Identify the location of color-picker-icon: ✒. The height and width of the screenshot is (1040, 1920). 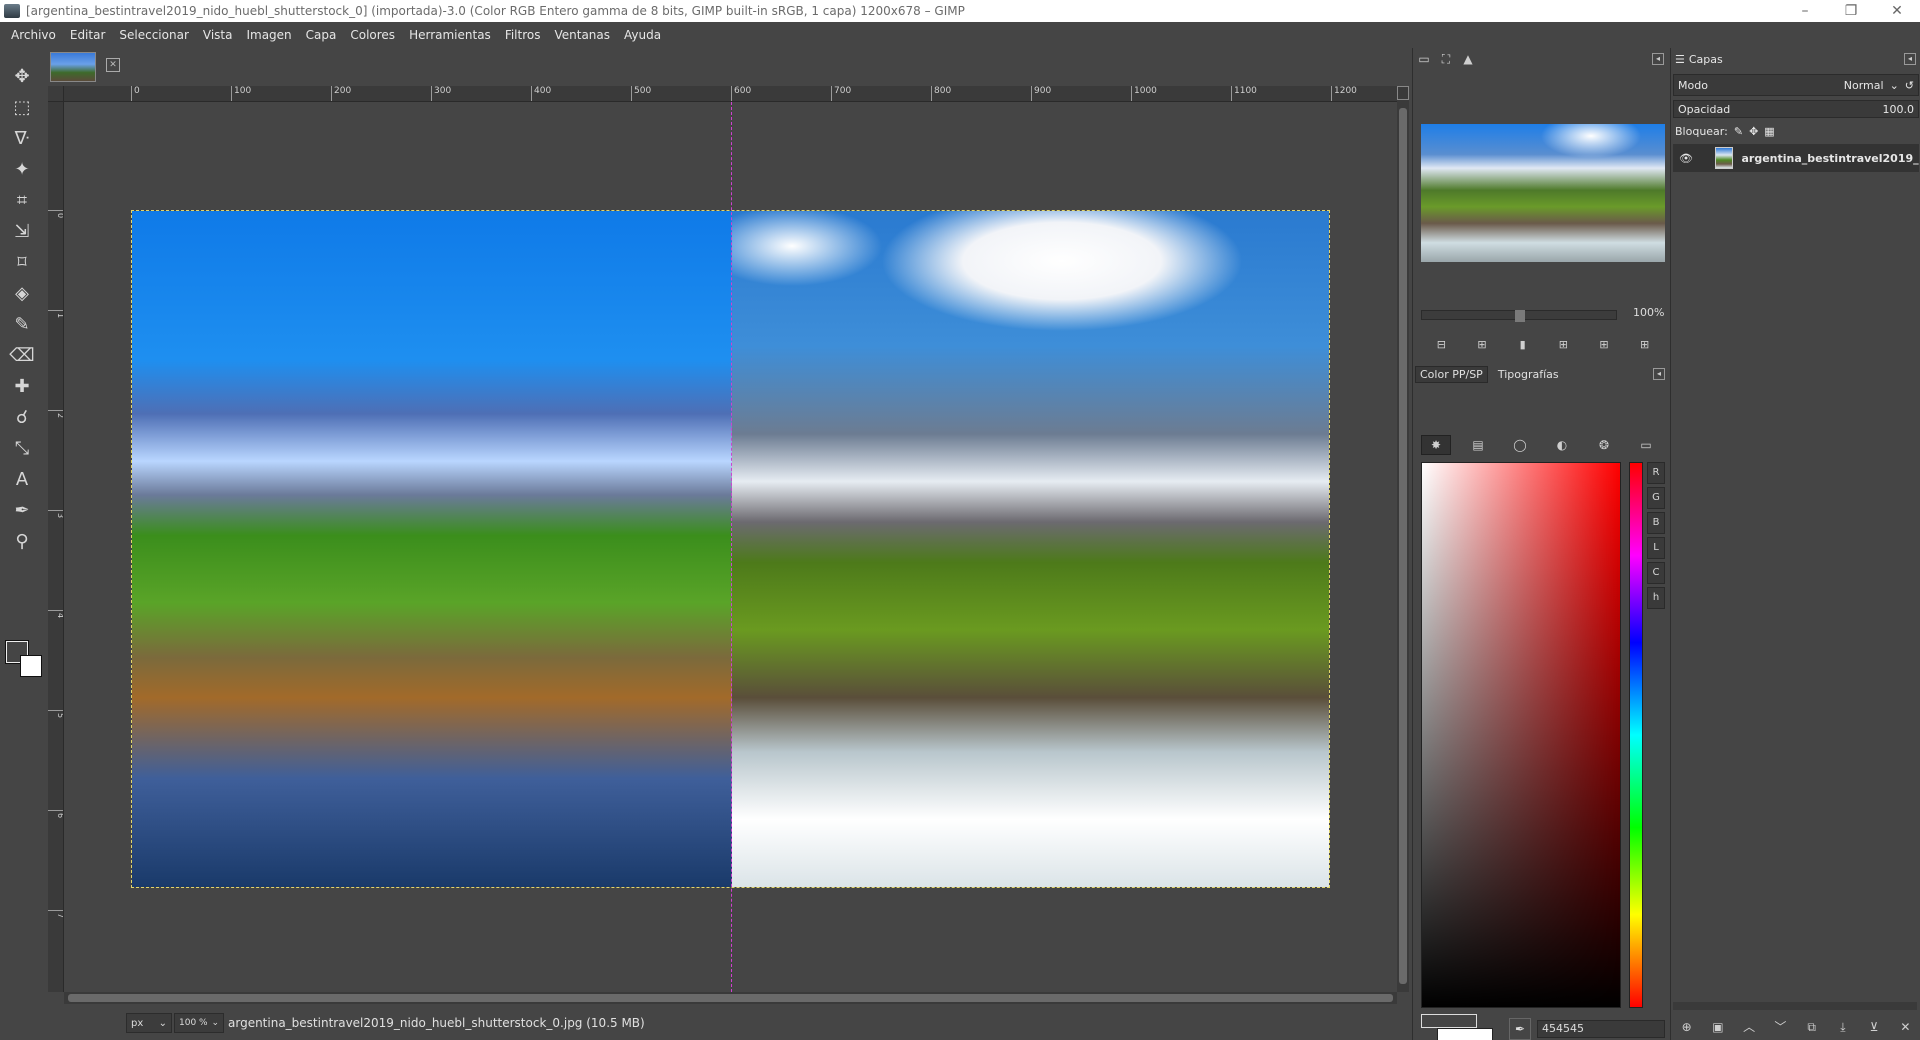
(22, 510).